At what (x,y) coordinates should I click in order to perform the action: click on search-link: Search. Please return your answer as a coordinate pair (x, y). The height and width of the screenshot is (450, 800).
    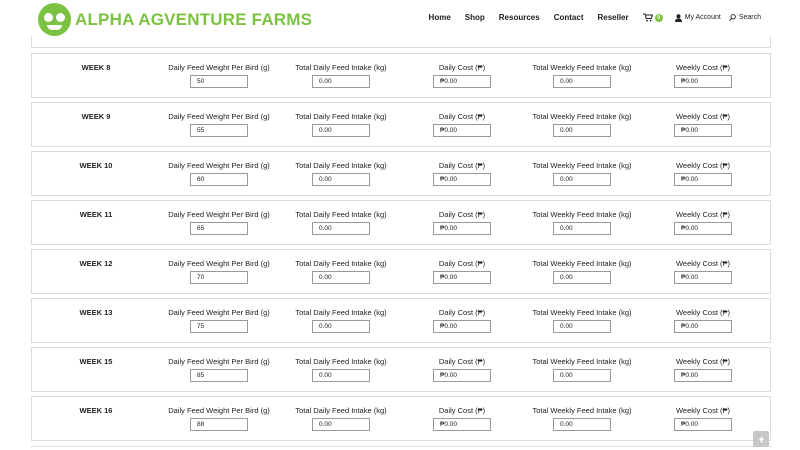
    Looking at the image, I should click on (744, 17).